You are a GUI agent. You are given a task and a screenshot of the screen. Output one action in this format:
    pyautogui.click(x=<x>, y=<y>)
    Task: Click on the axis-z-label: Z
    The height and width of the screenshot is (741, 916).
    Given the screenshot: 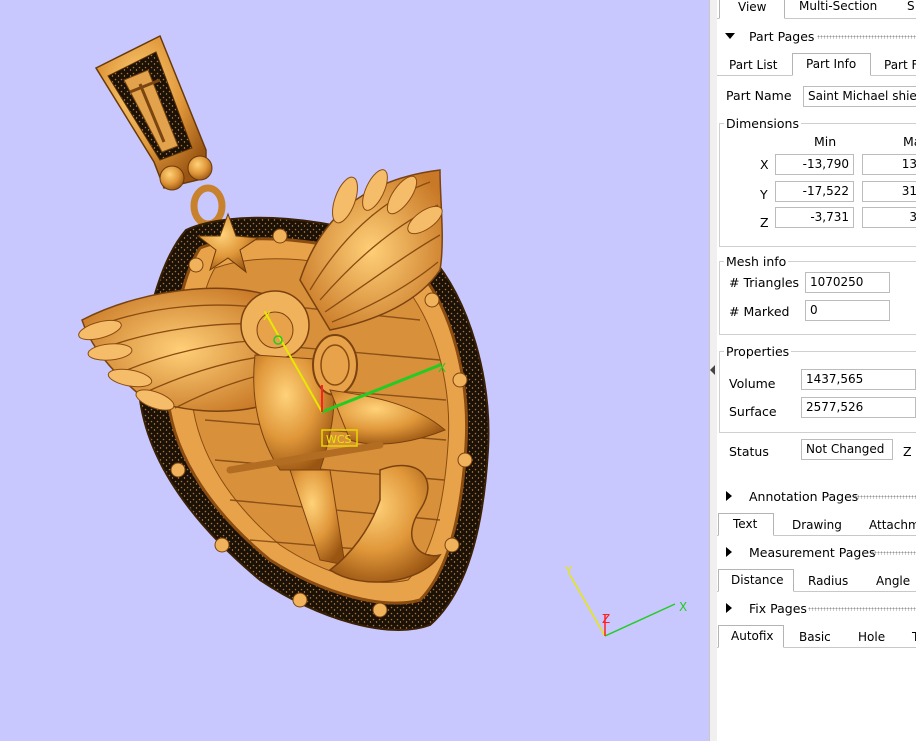 What is the action you would take?
    pyautogui.click(x=606, y=619)
    